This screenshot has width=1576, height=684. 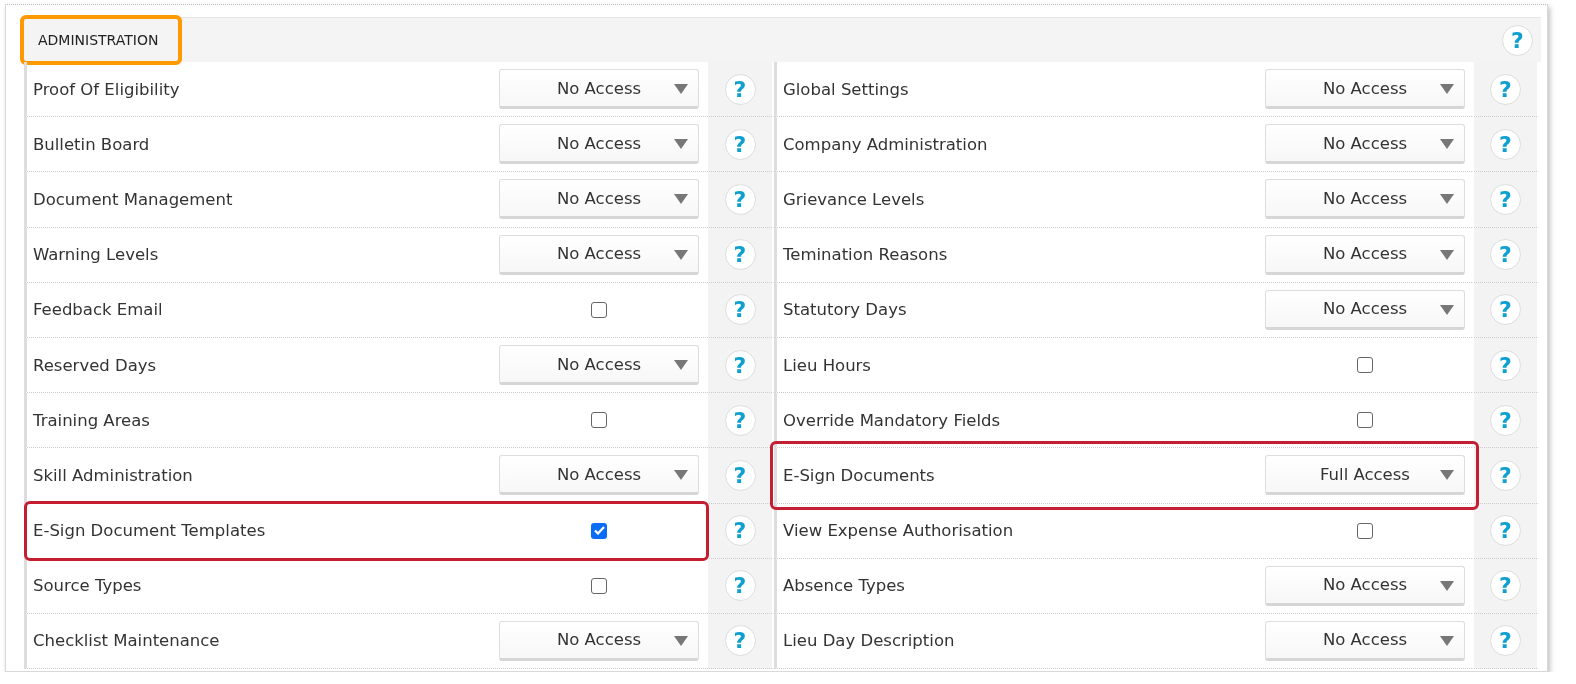 I want to click on permission-label: Proof Of Eligibility, so click(x=106, y=89).